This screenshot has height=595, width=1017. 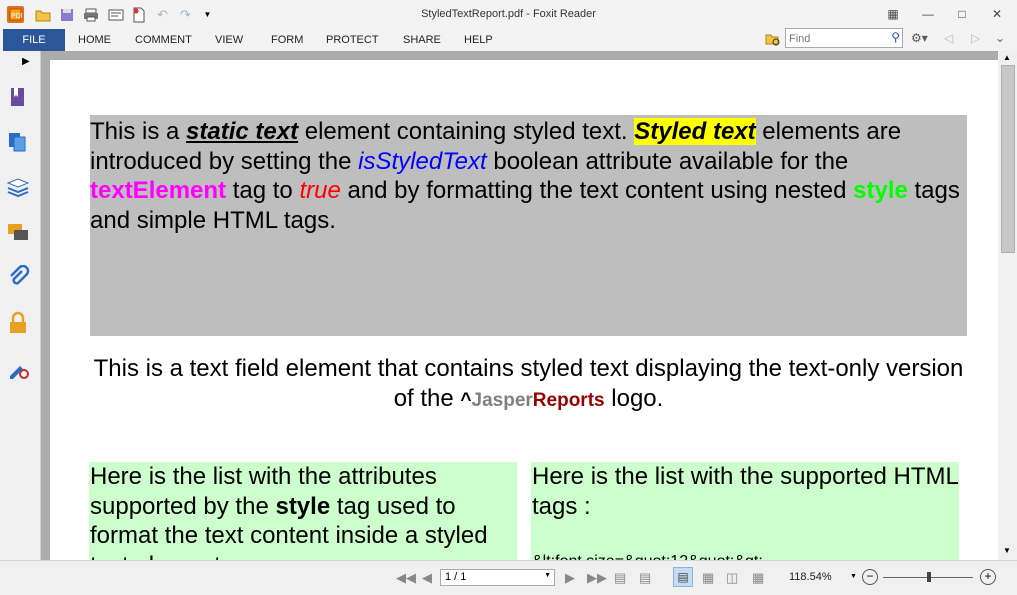 I want to click on logo-jasper: Jasper, so click(x=502, y=400).